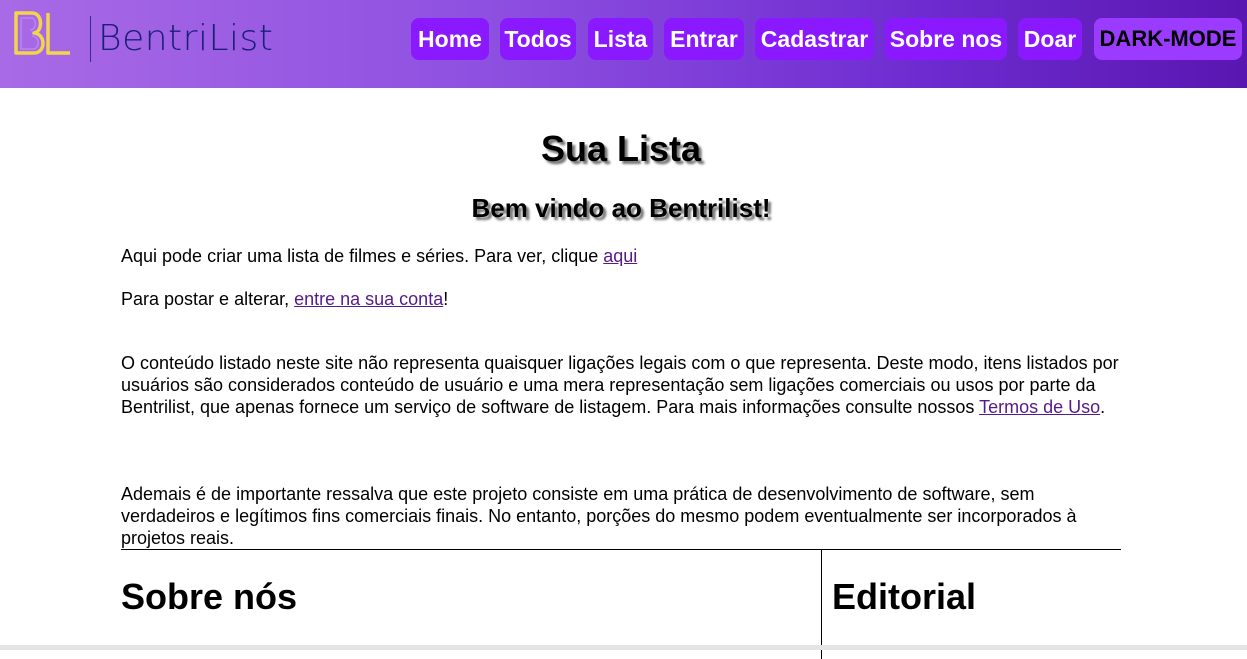 The height and width of the screenshot is (659, 1247). I want to click on logo-icon, so click(43, 33).